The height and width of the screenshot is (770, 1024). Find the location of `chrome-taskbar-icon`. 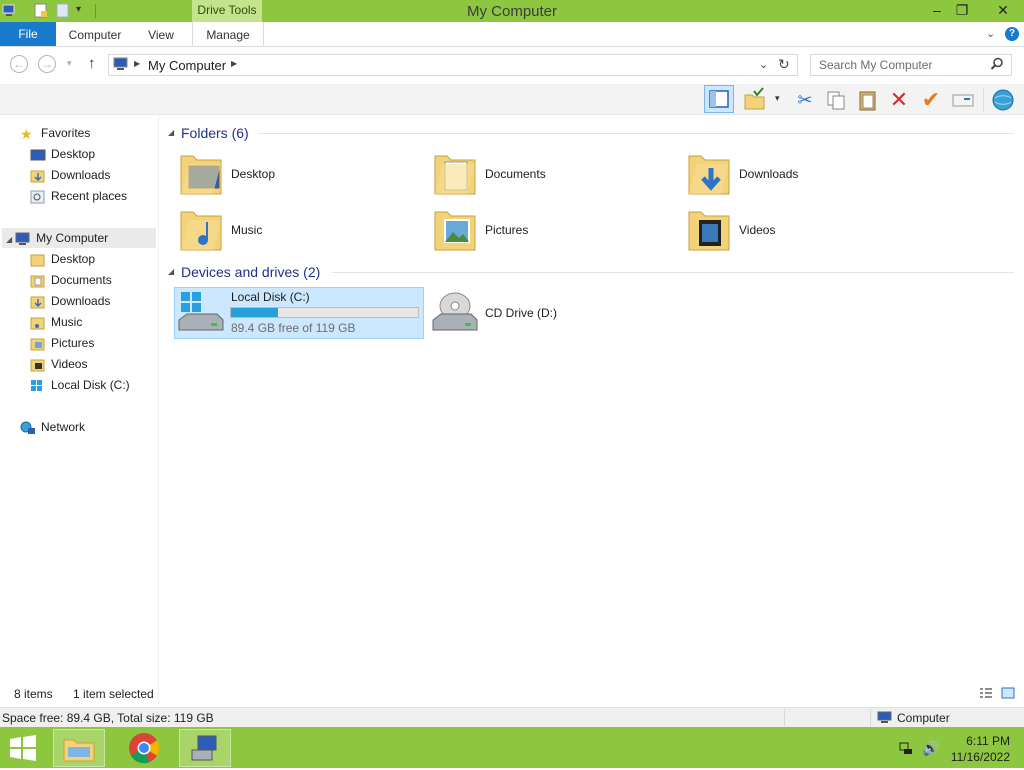

chrome-taskbar-icon is located at coordinates (144, 748).